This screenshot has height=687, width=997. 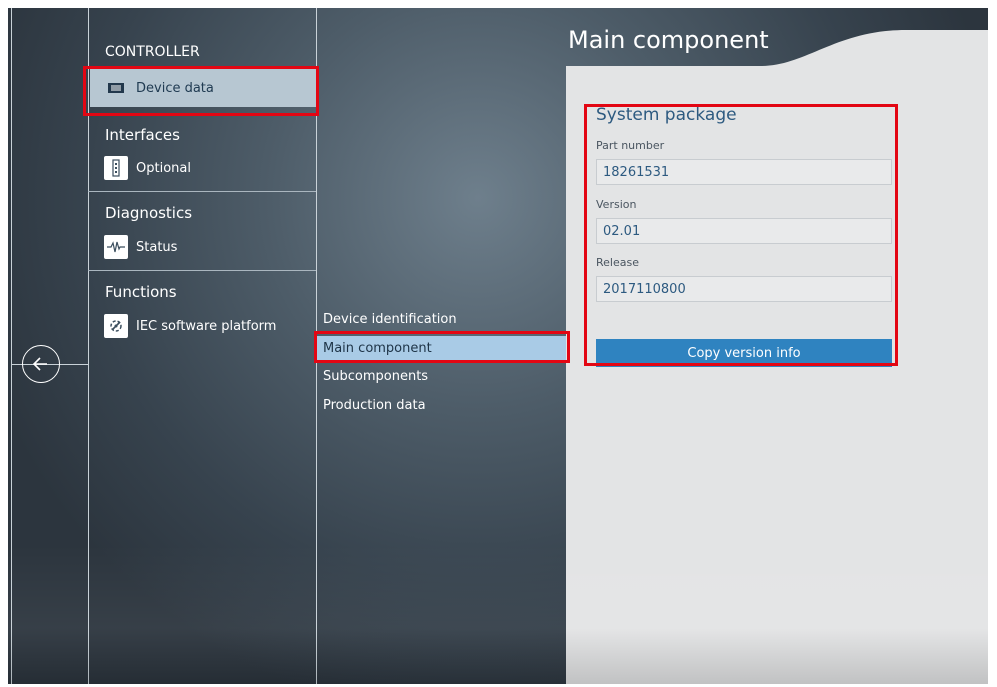 What do you see at coordinates (744, 289) in the screenshot?
I see `release-field: 2017110800` at bounding box center [744, 289].